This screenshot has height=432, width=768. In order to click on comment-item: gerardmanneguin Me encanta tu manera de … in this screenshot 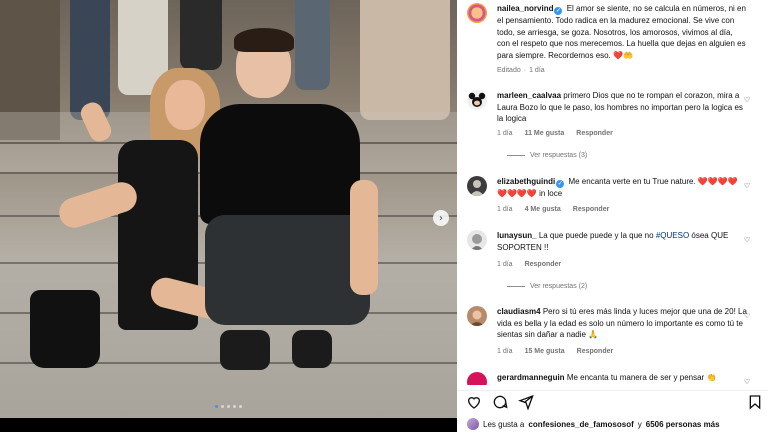, I will do `click(612, 378)`.